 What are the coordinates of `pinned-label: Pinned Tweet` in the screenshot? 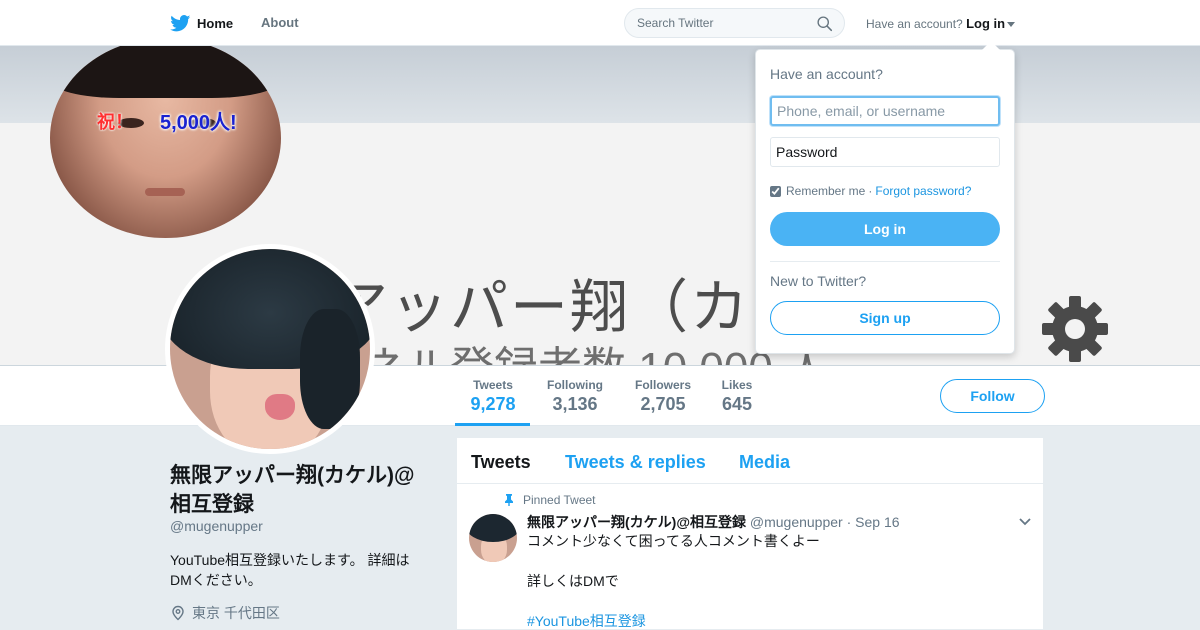 It's located at (559, 500).